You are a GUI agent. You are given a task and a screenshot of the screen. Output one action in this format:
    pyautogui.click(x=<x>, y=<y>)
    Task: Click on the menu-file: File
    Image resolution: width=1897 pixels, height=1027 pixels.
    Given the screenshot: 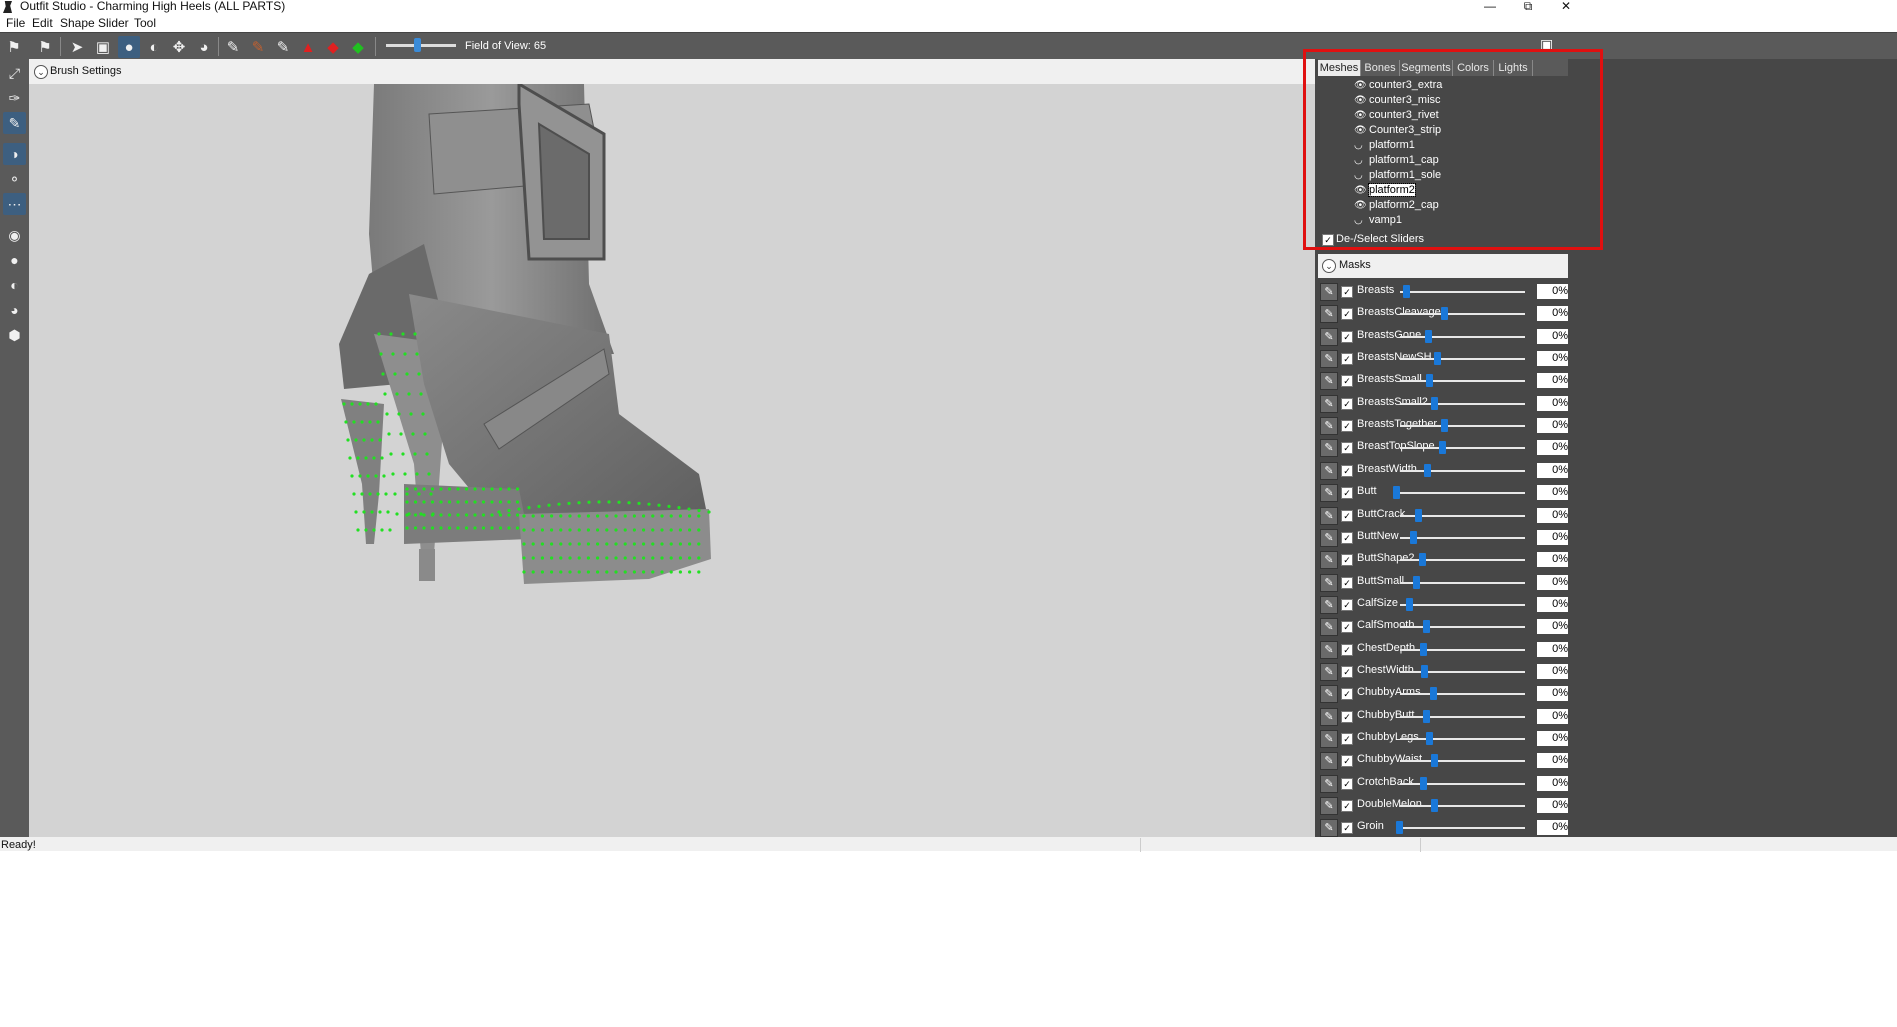 What is the action you would take?
    pyautogui.click(x=15, y=23)
    